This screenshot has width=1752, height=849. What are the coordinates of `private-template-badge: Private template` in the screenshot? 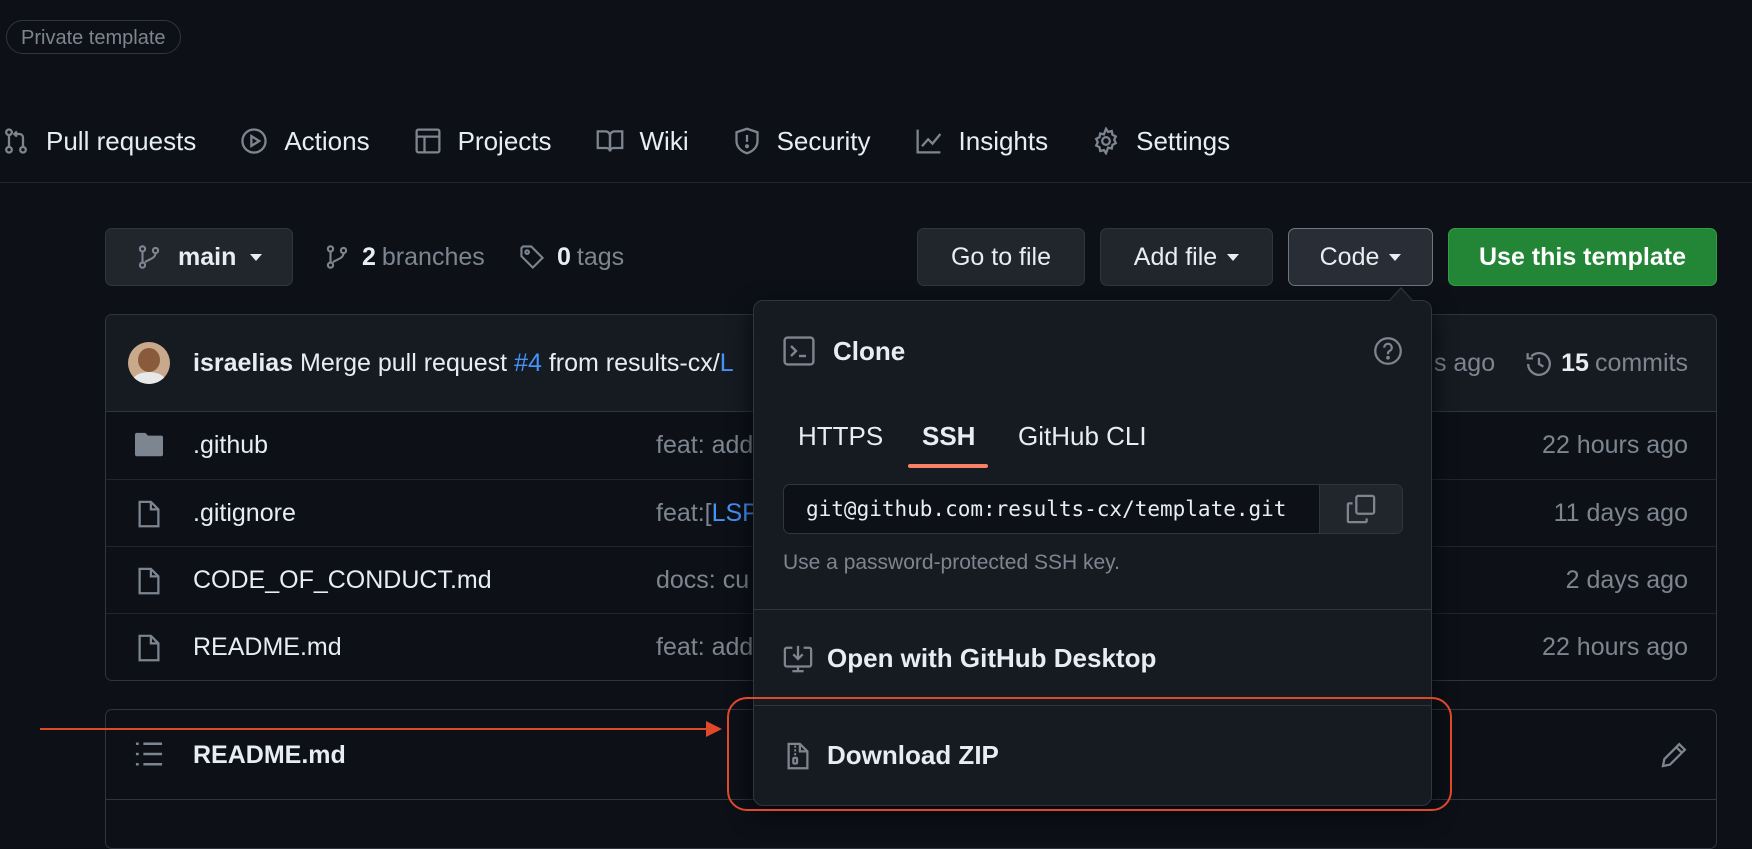 It's located at (93, 37).